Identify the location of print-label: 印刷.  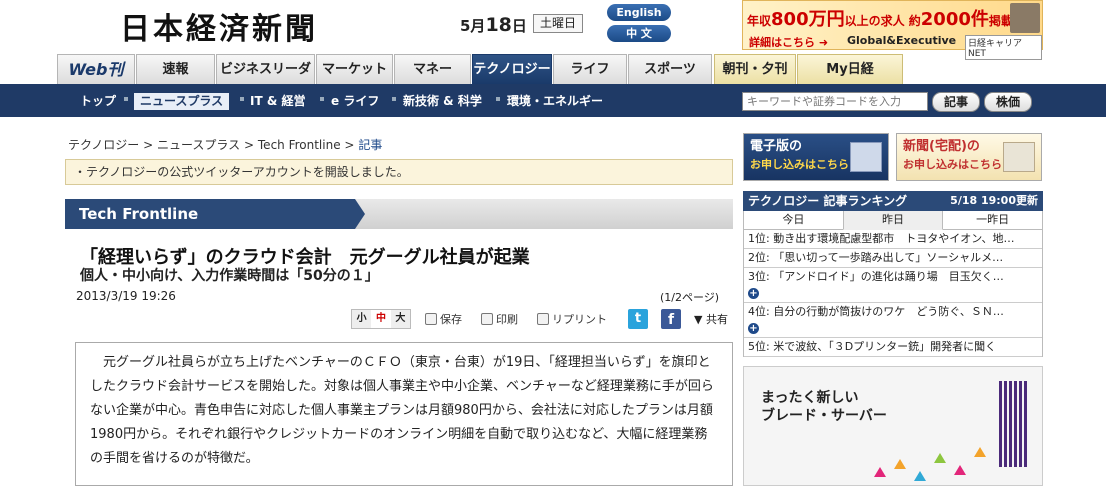
(507, 319).